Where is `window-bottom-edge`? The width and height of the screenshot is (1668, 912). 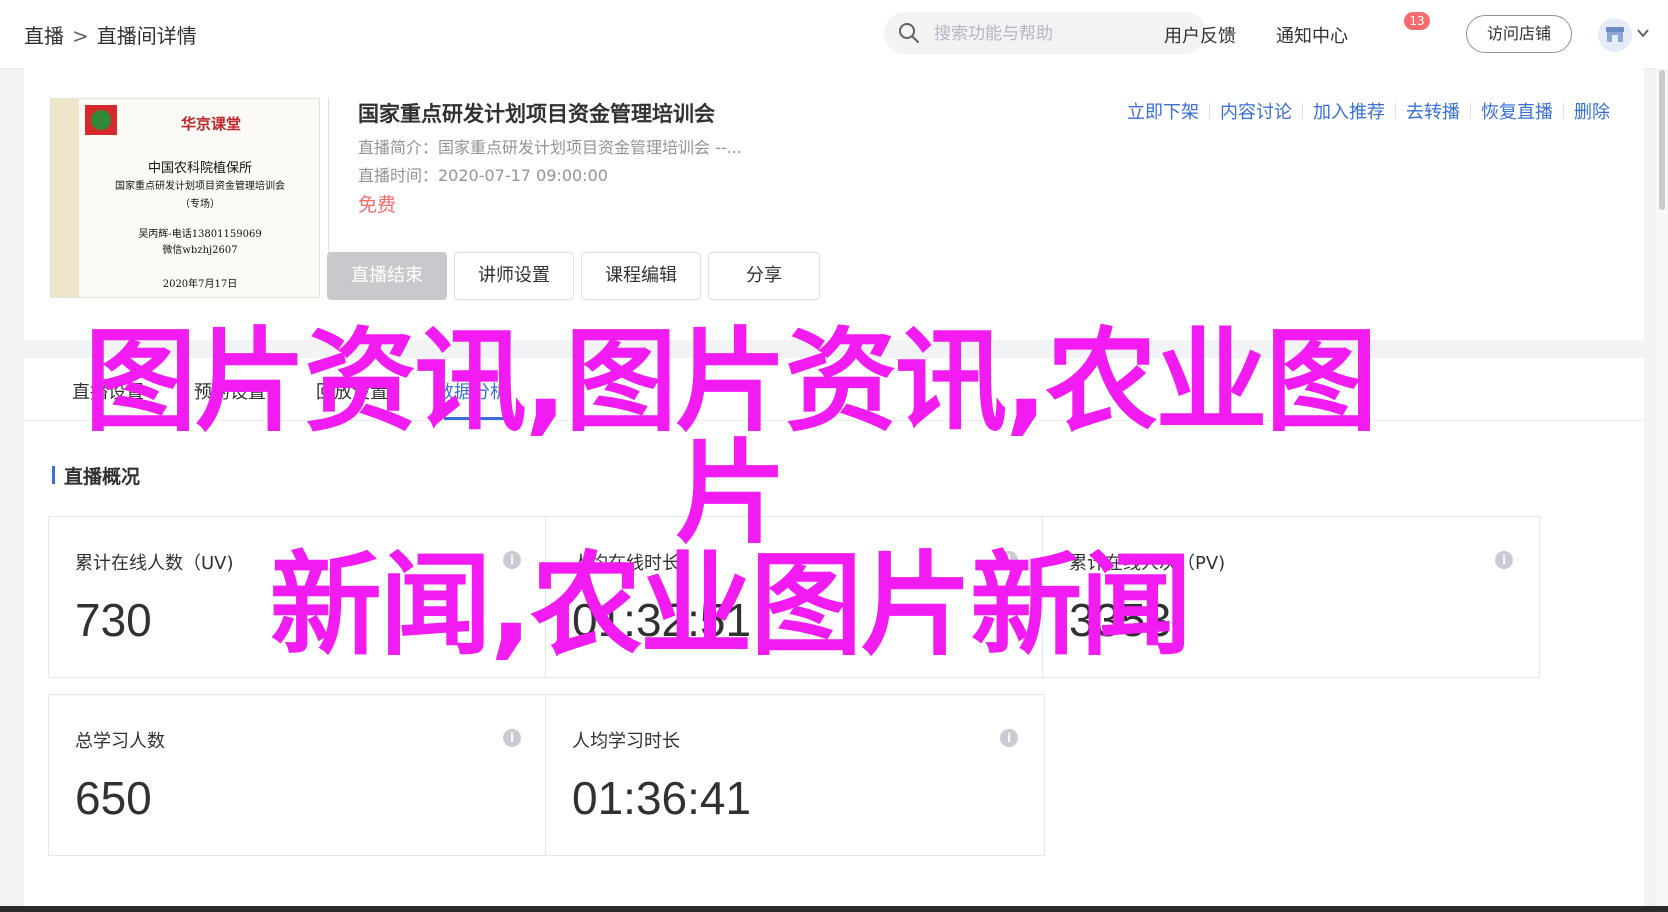
window-bottom-edge is located at coordinates (834, 909).